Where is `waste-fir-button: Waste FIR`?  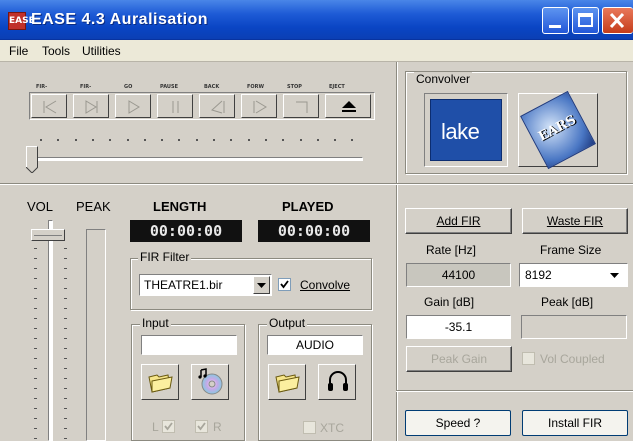
waste-fir-button: Waste FIR is located at coordinates (575, 221).